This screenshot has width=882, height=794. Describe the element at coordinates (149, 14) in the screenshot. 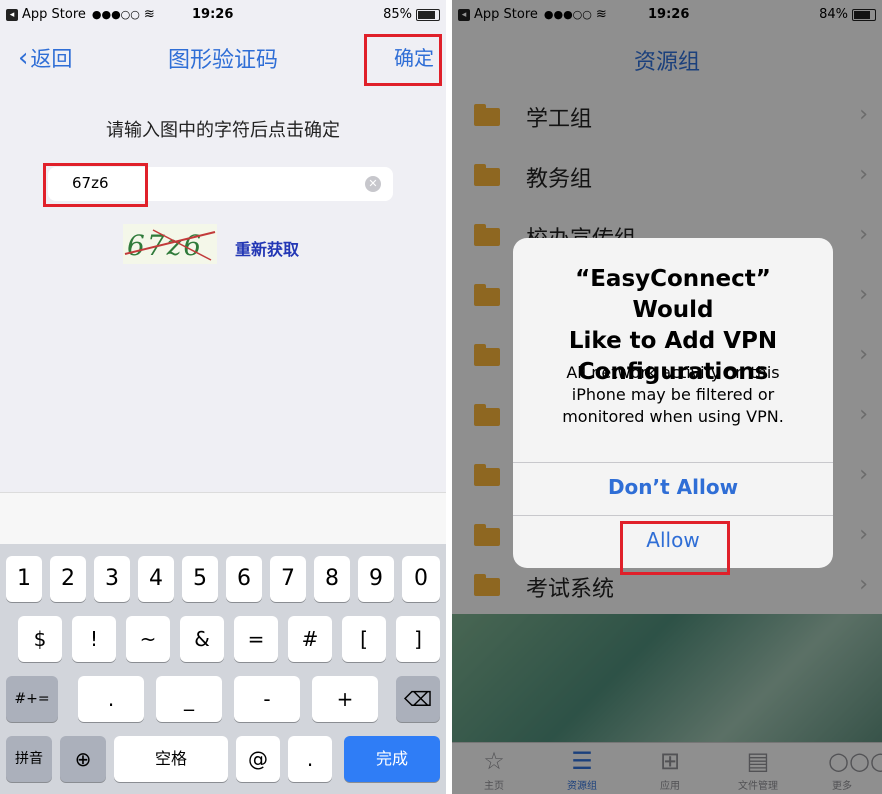

I see `wifi-icon: ≋` at that location.